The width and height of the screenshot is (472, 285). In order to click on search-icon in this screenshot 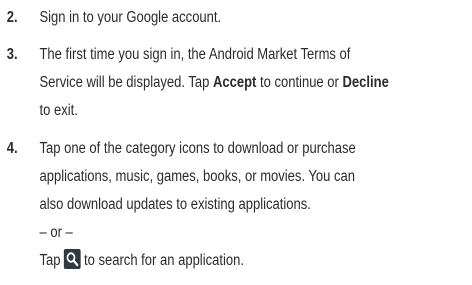, I will do `click(72, 259)`.